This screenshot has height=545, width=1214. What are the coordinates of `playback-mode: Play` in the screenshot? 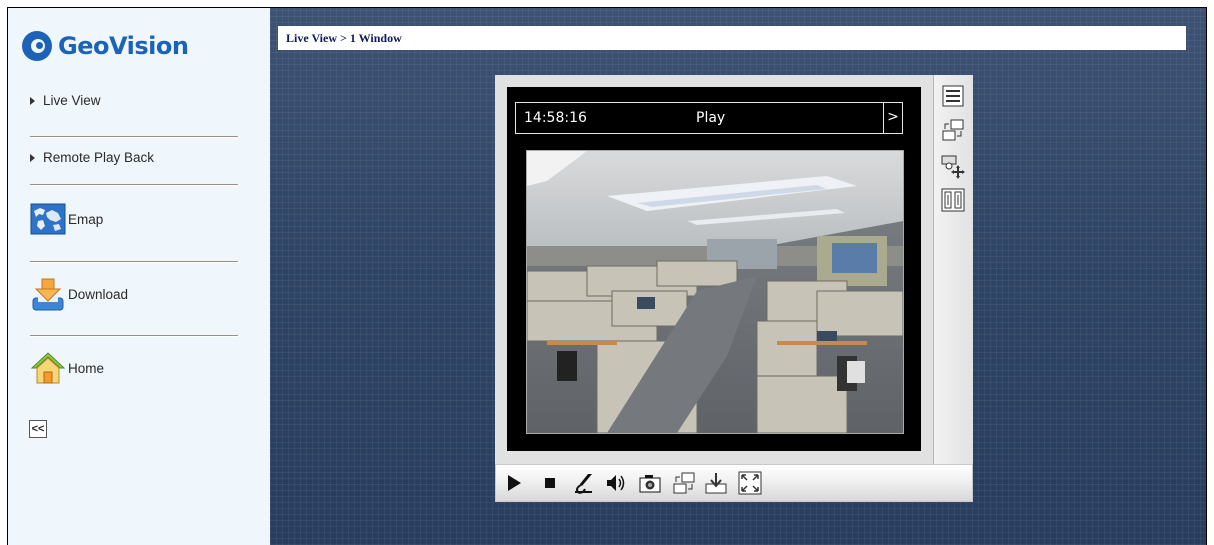 It's located at (711, 118).